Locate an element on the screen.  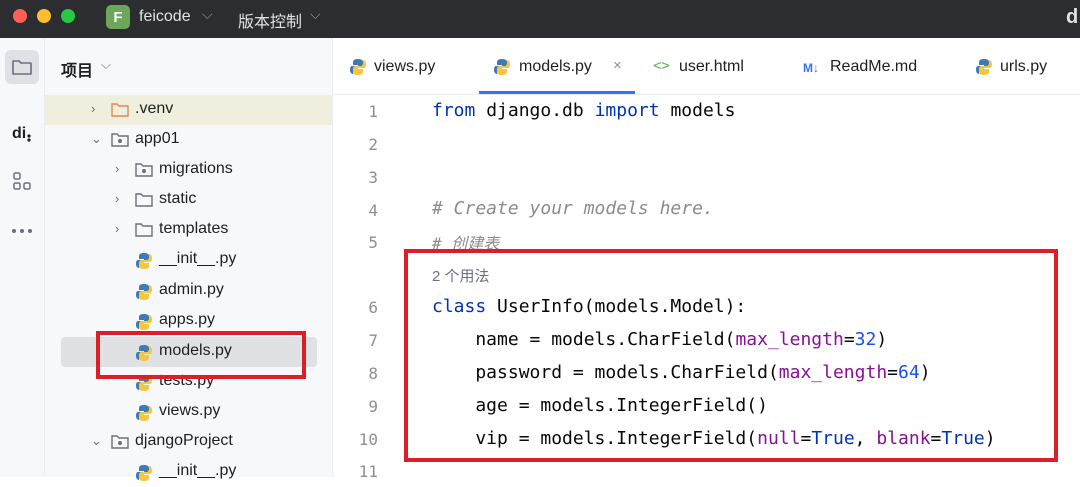
structure-icon is located at coordinates (22, 181).